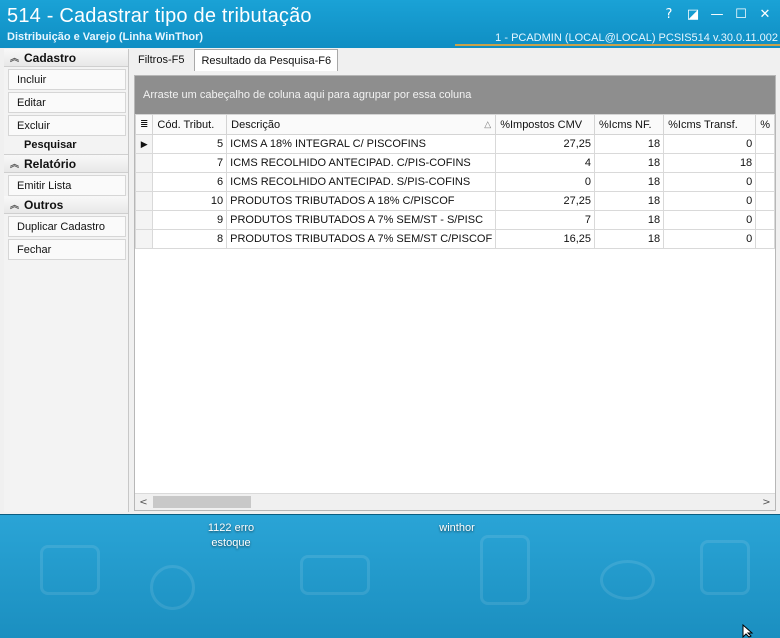 The width and height of the screenshot is (780, 638). I want to click on emitir-lista-button: Emitir Lista, so click(67, 185).